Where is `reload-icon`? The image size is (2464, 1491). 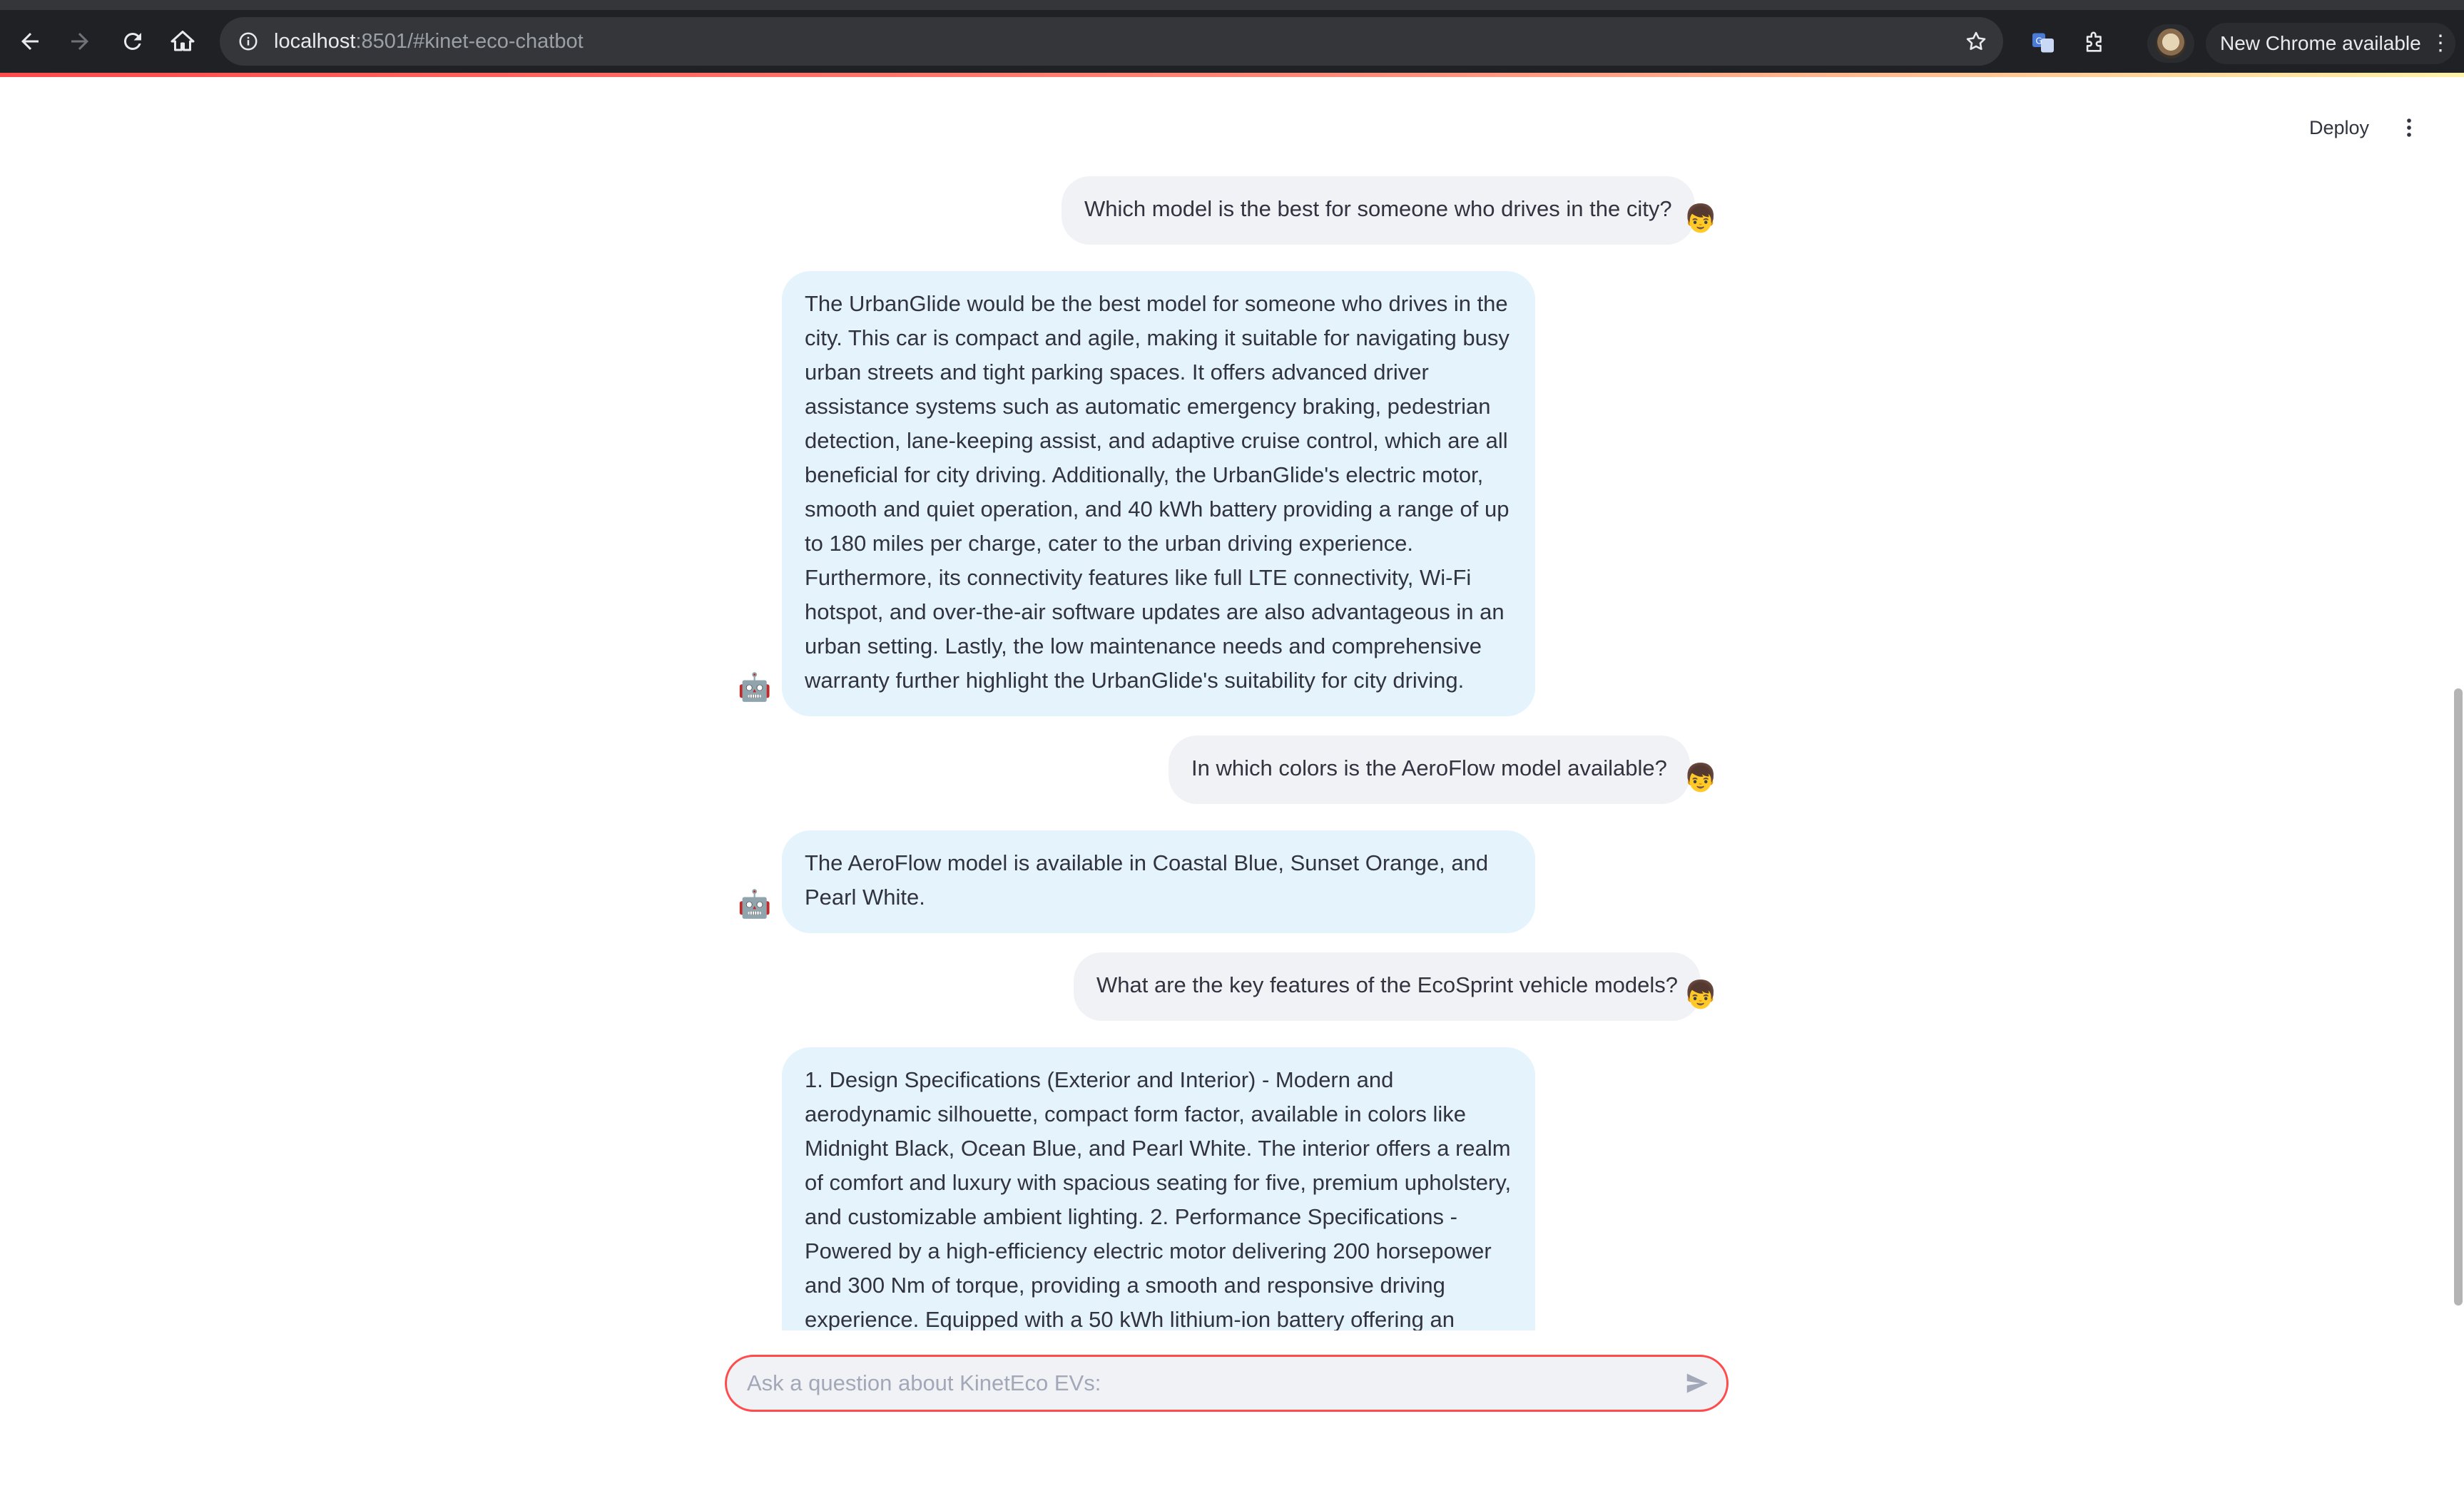 reload-icon is located at coordinates (132, 41).